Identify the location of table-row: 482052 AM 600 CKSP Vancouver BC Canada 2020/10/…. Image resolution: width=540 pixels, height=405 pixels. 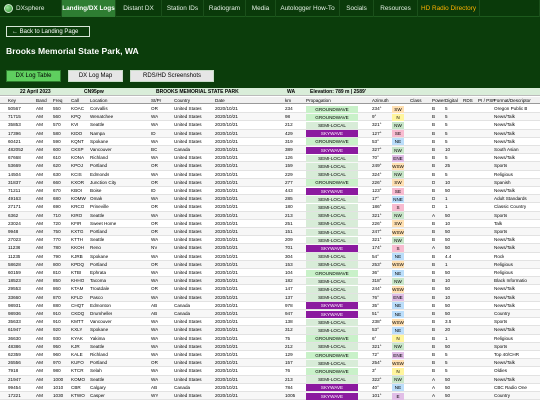
(270, 150).